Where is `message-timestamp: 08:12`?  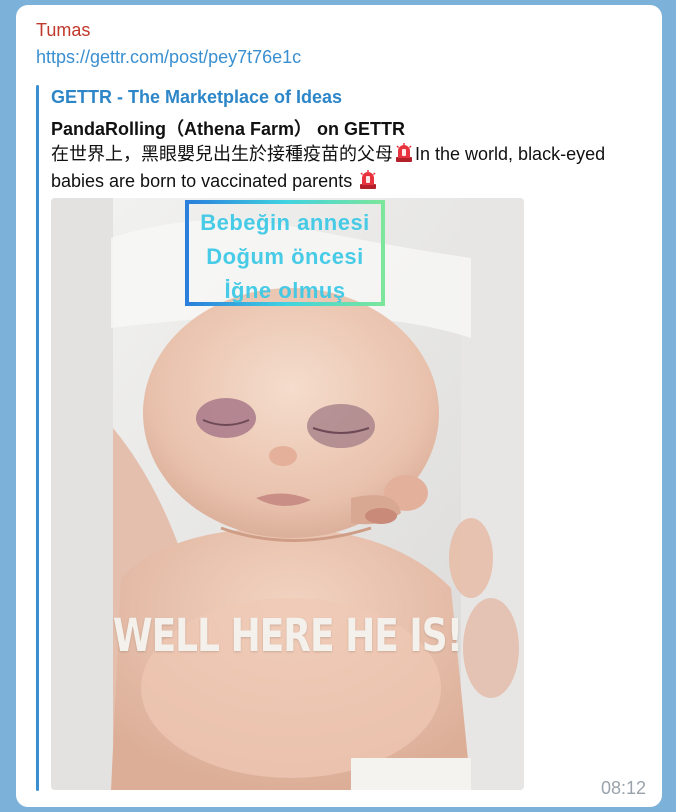 message-timestamp: 08:12 is located at coordinates (623, 788).